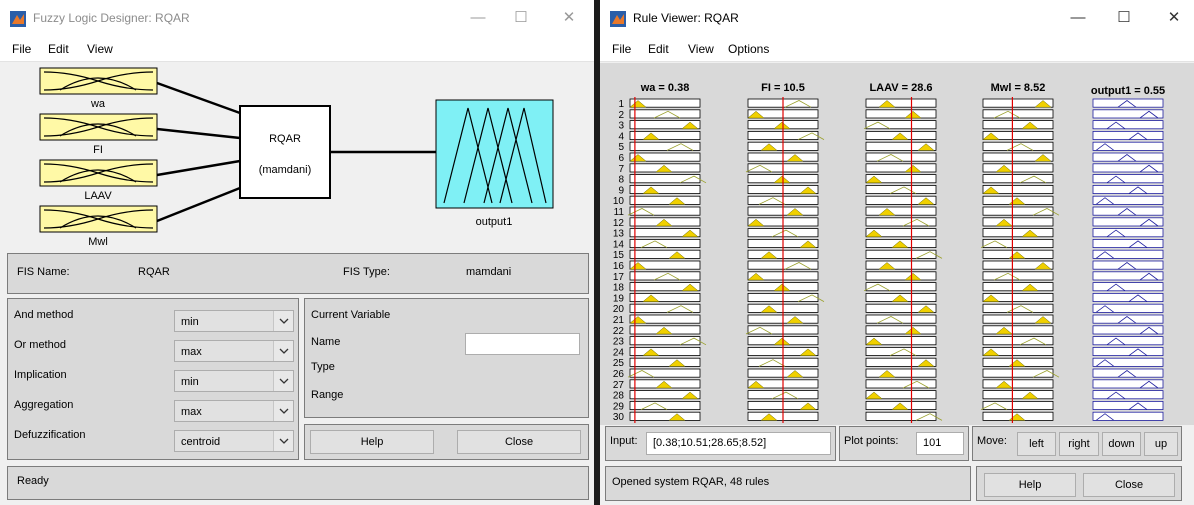 The height and width of the screenshot is (505, 1194). I want to click on plot-points-field: 101, so click(940, 443).